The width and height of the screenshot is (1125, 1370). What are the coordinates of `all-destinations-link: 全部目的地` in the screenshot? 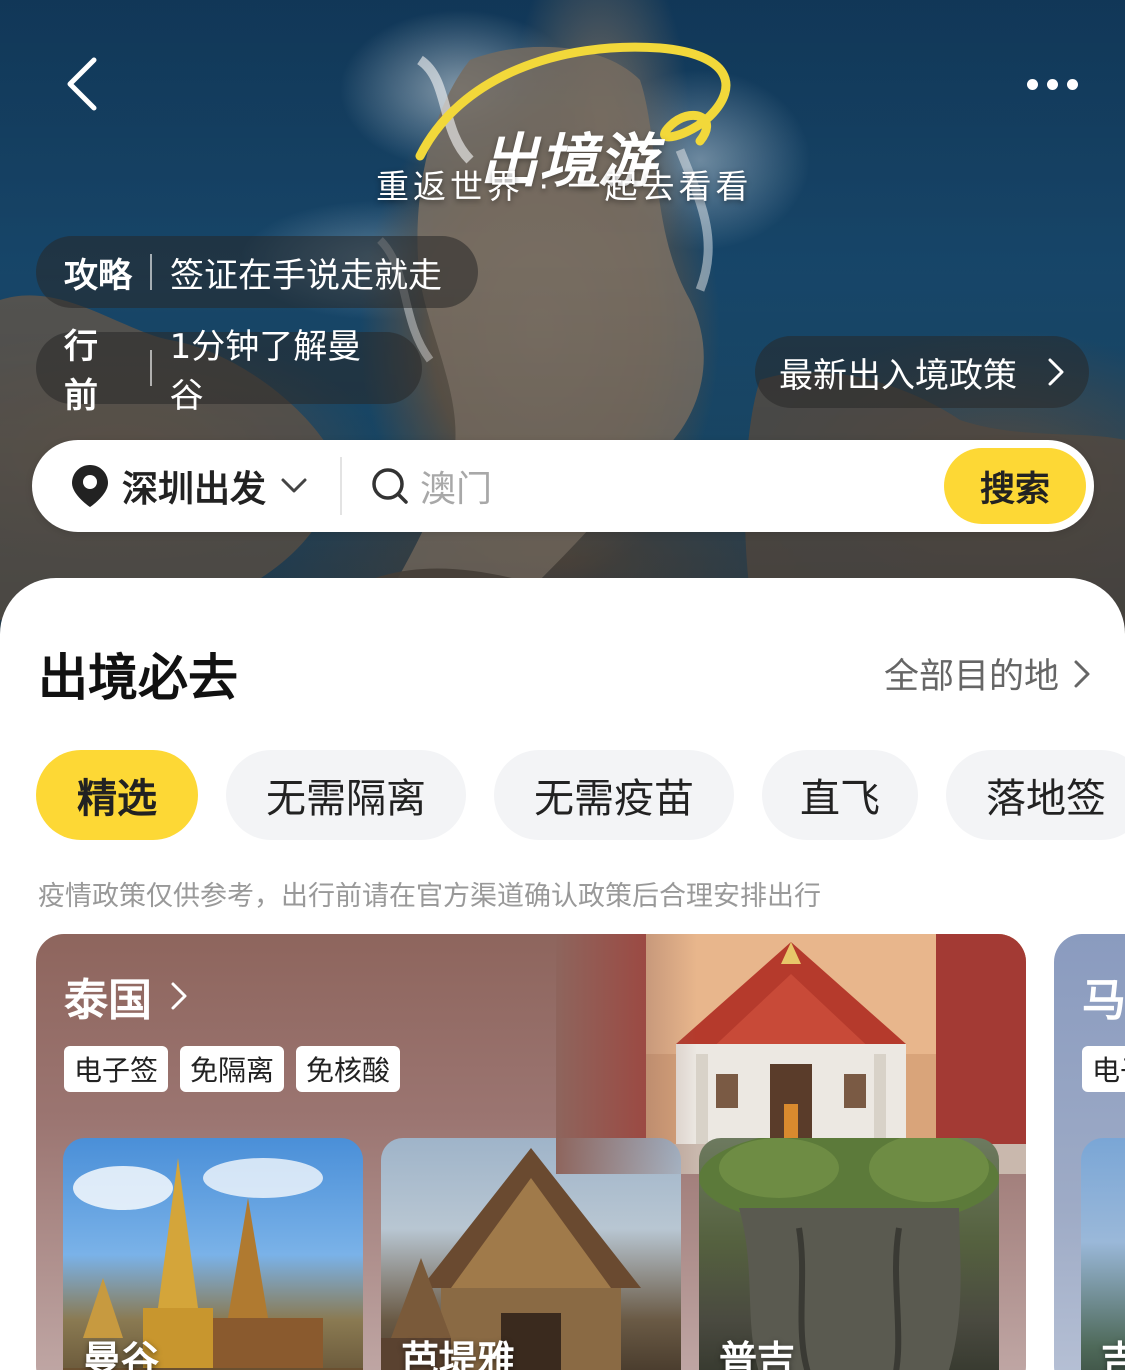 It's located at (987, 673).